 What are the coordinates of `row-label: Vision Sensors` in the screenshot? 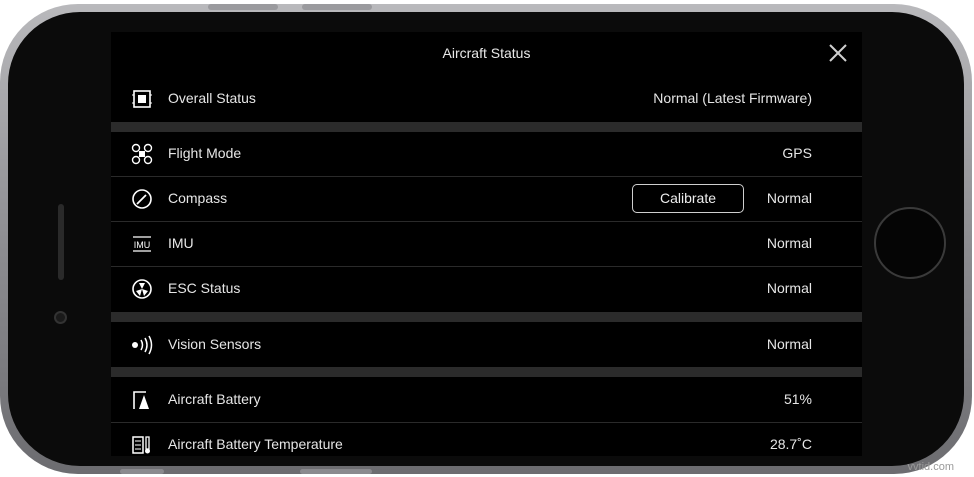 It's located at (215, 344).